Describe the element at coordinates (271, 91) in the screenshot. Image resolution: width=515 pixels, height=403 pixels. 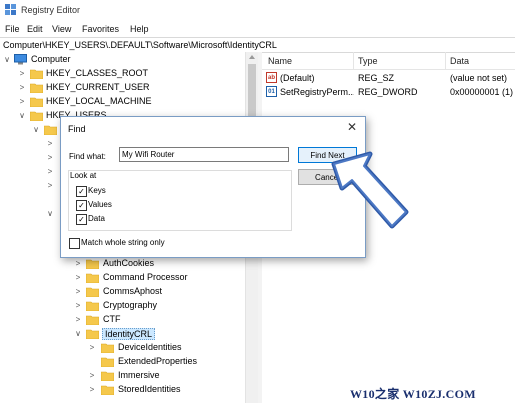
I see `dword-value-icon: 01` at that location.